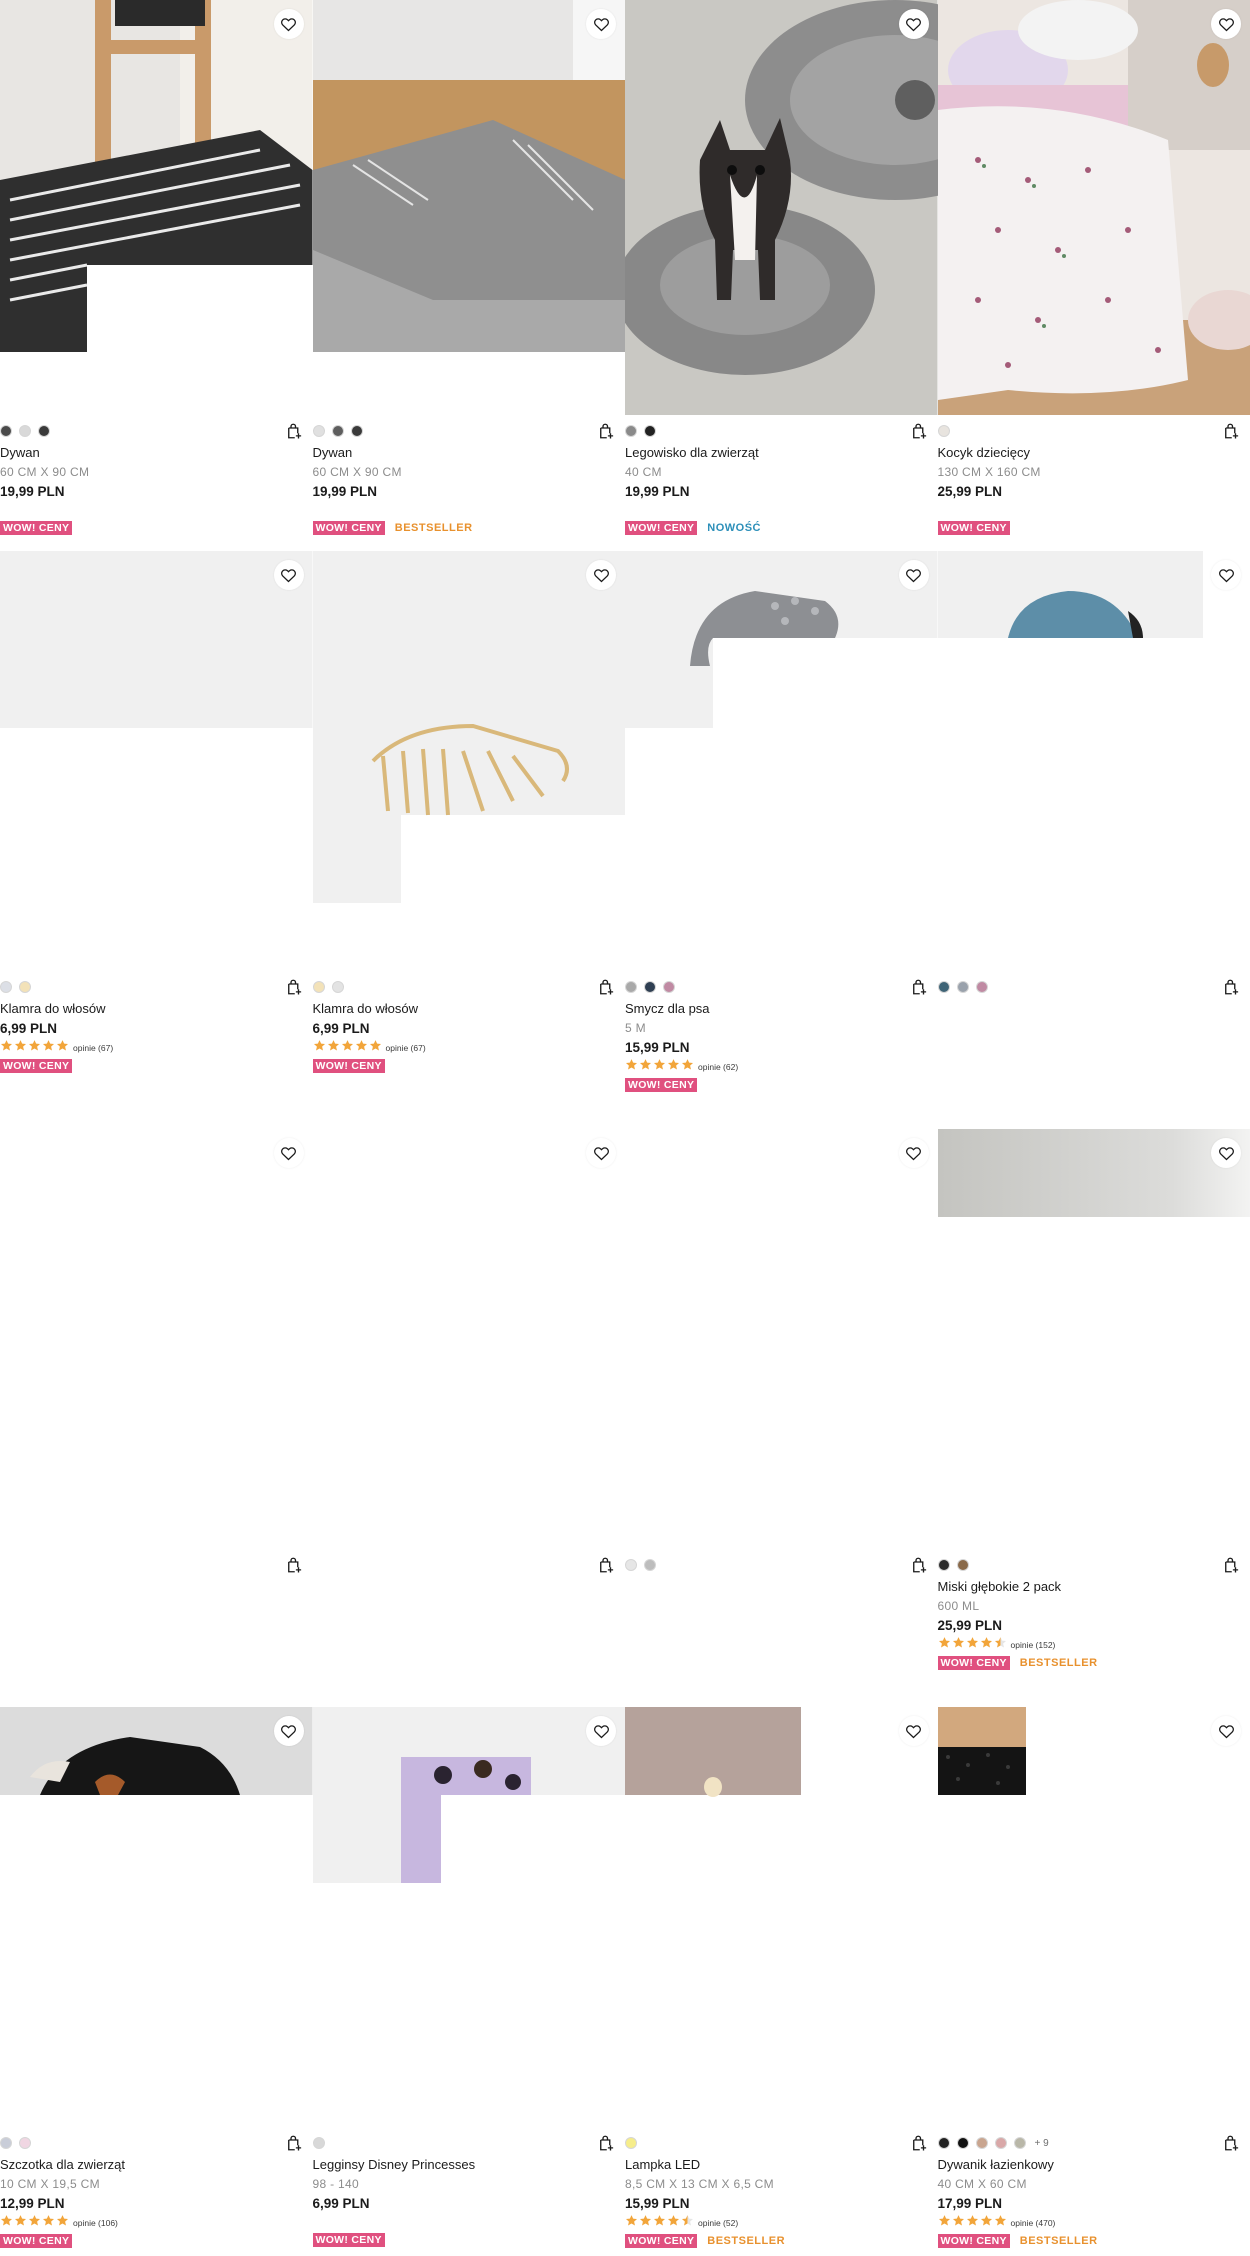 The width and height of the screenshot is (1250, 2256). What do you see at coordinates (95, 2223) in the screenshot?
I see `review-count: opinie (106)` at bounding box center [95, 2223].